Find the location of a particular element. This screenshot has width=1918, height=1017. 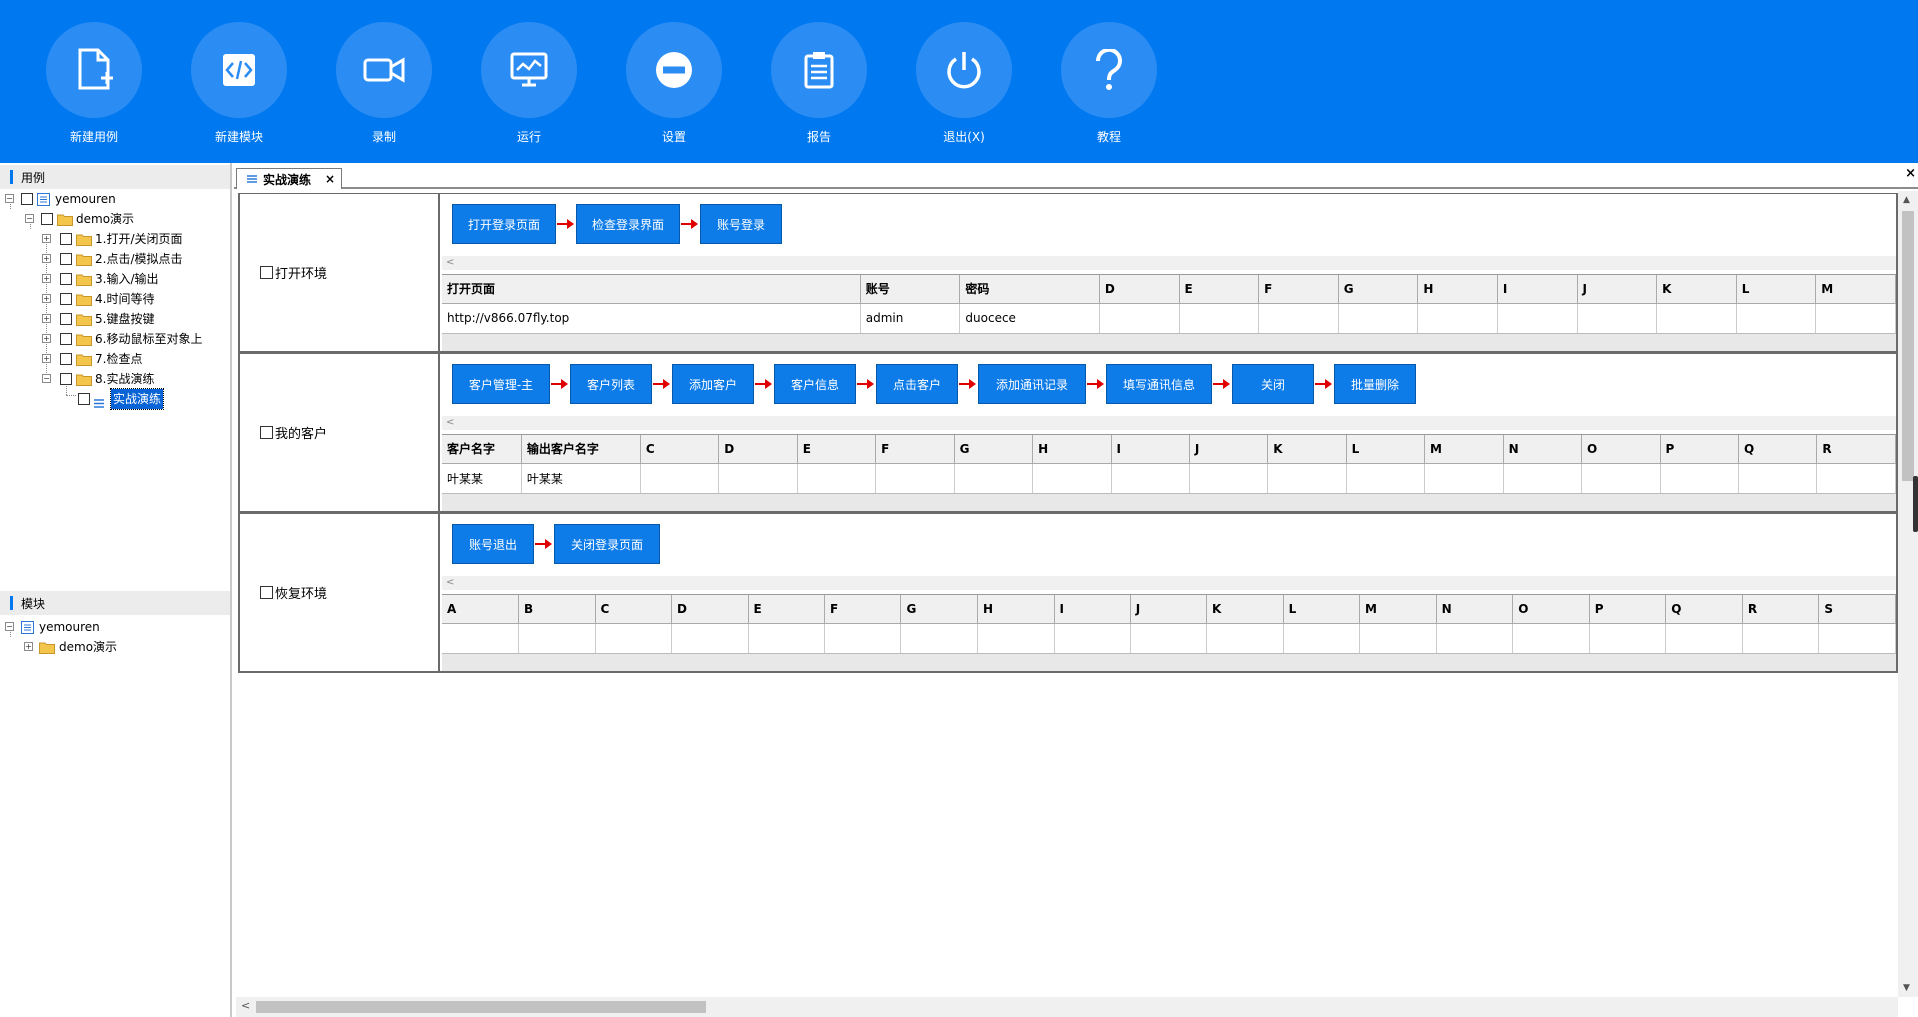

tree-node-item: + 6.移动鼠标至对象上 is located at coordinates (115, 339).